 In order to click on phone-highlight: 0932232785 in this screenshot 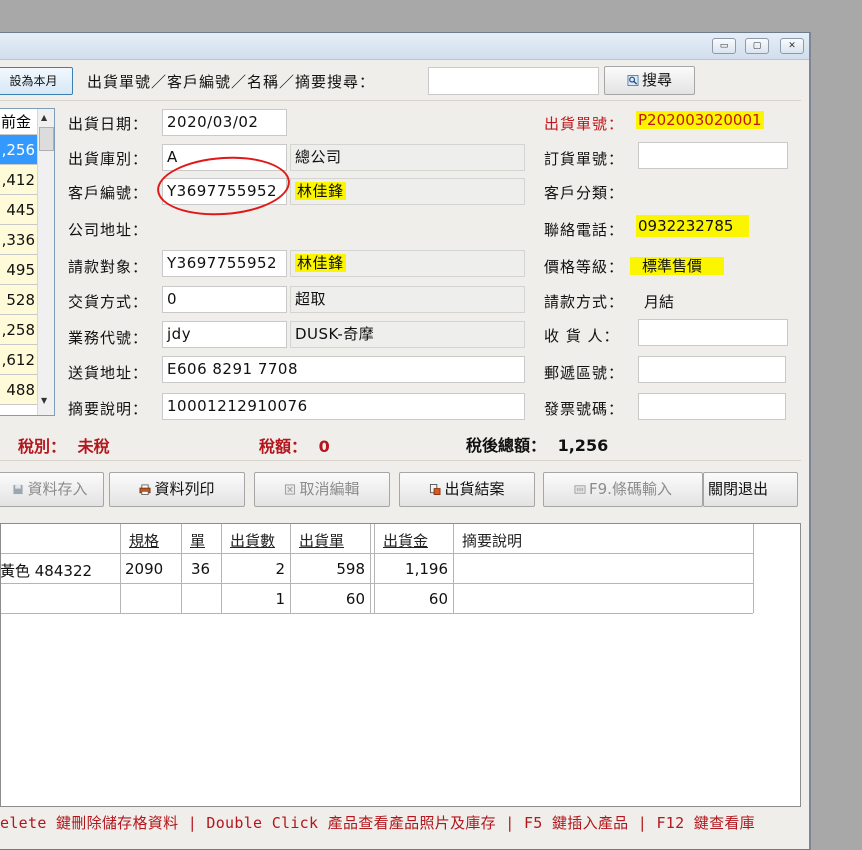, I will do `click(693, 226)`.